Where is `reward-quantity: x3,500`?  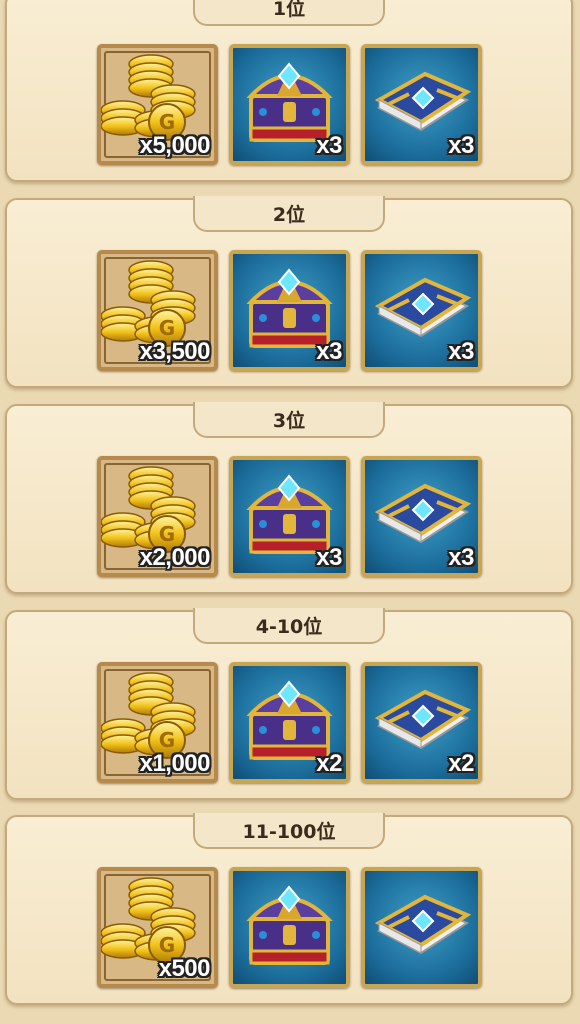 reward-quantity: x3,500 is located at coordinates (175, 351).